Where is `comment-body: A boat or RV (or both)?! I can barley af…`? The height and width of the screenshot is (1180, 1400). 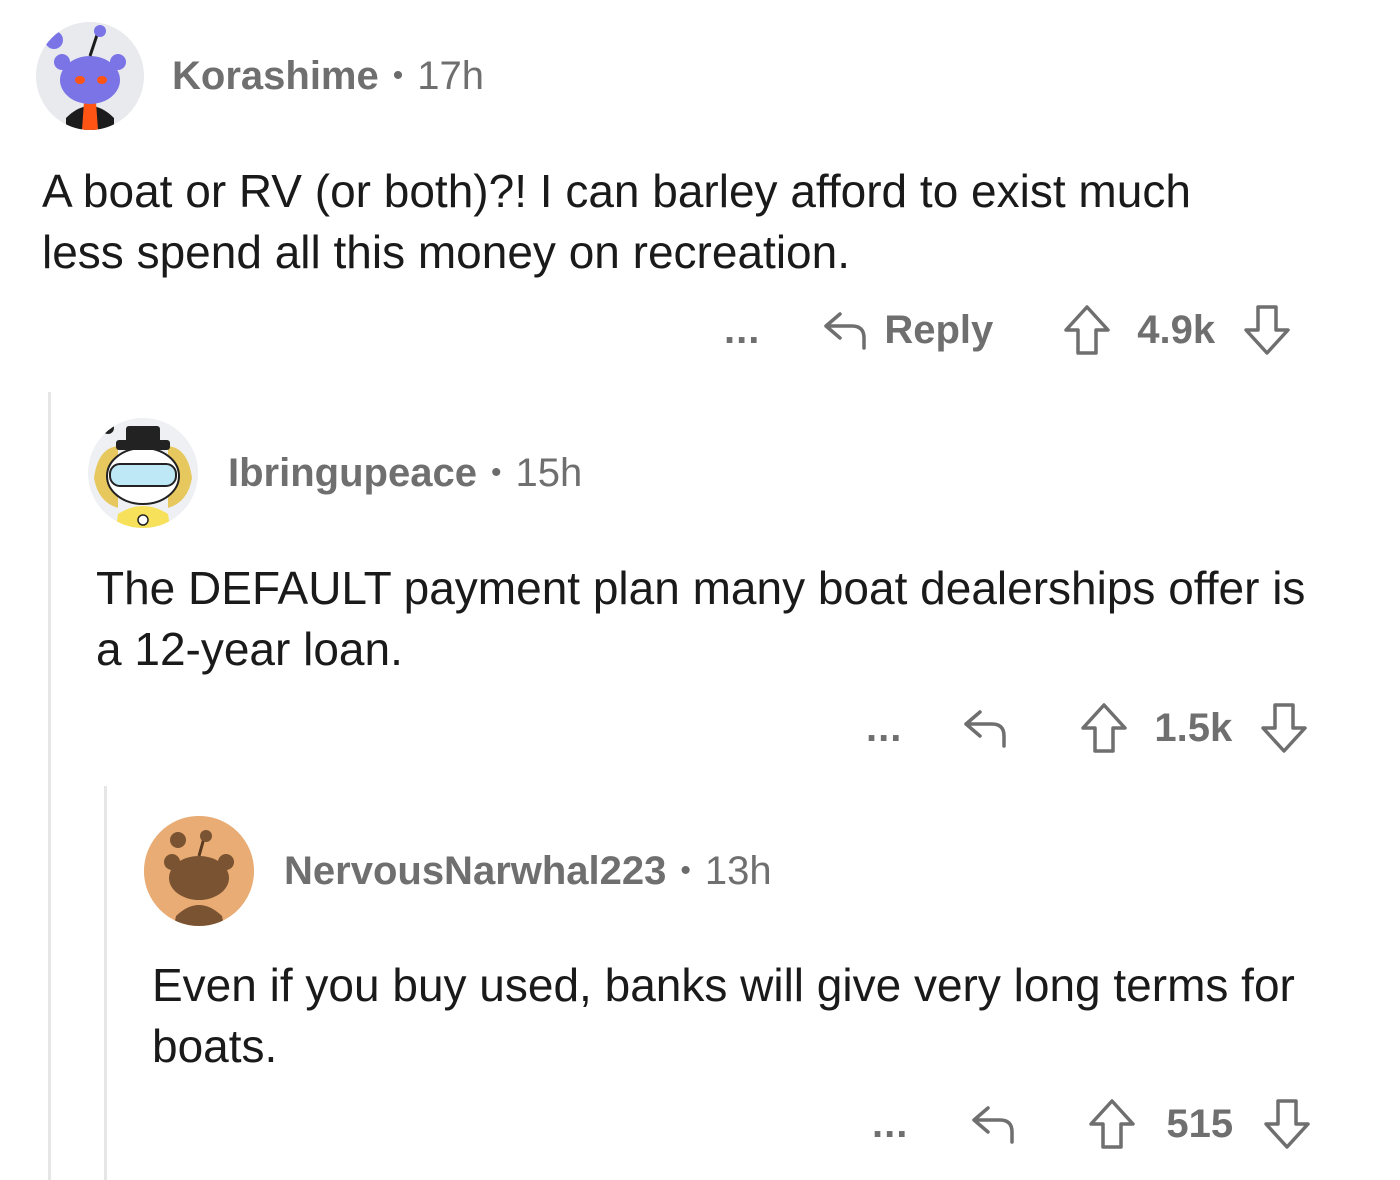 comment-body: A boat or RV (or both)?! I can barley af… is located at coordinates (616, 221).